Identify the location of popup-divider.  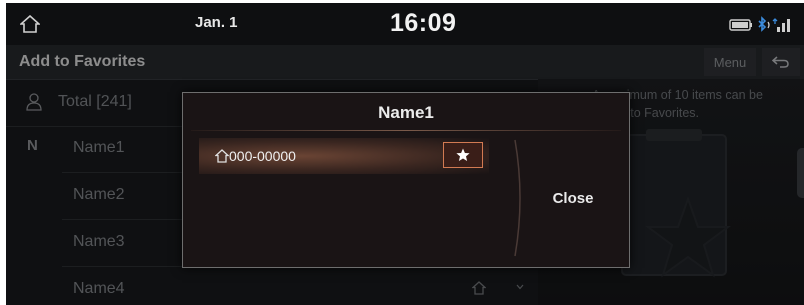
(406, 130).